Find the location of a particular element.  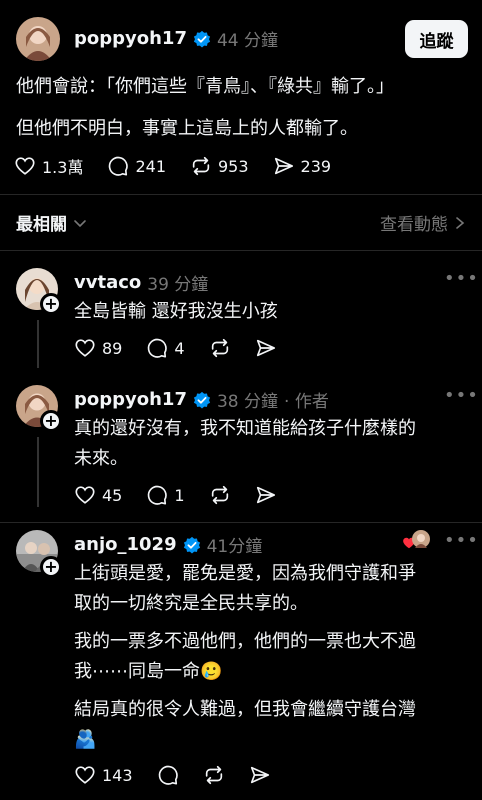

post-time: 44 分鐘 is located at coordinates (247, 41).